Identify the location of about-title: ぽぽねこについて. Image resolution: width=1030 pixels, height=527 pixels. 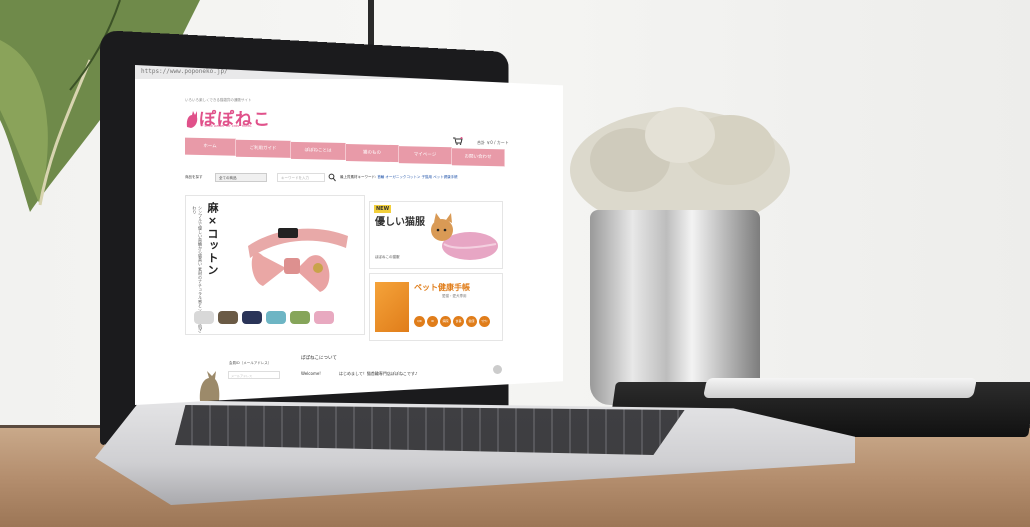
(319, 358).